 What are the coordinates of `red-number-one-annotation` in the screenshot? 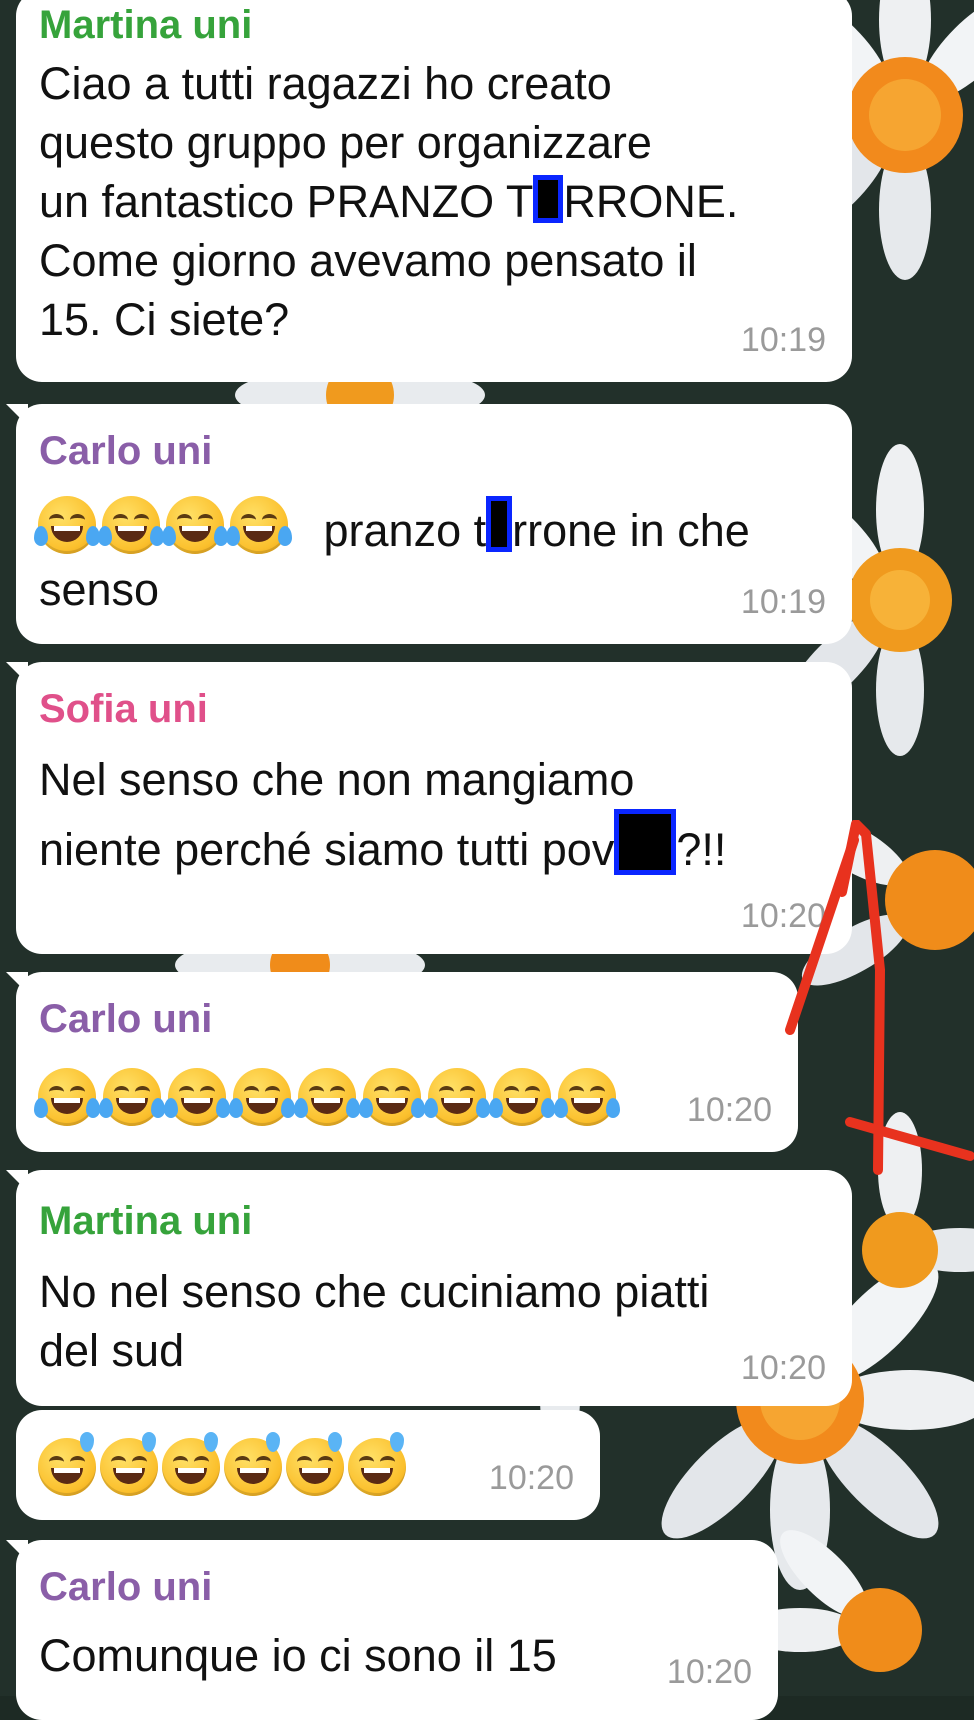 It's located at (879, 997).